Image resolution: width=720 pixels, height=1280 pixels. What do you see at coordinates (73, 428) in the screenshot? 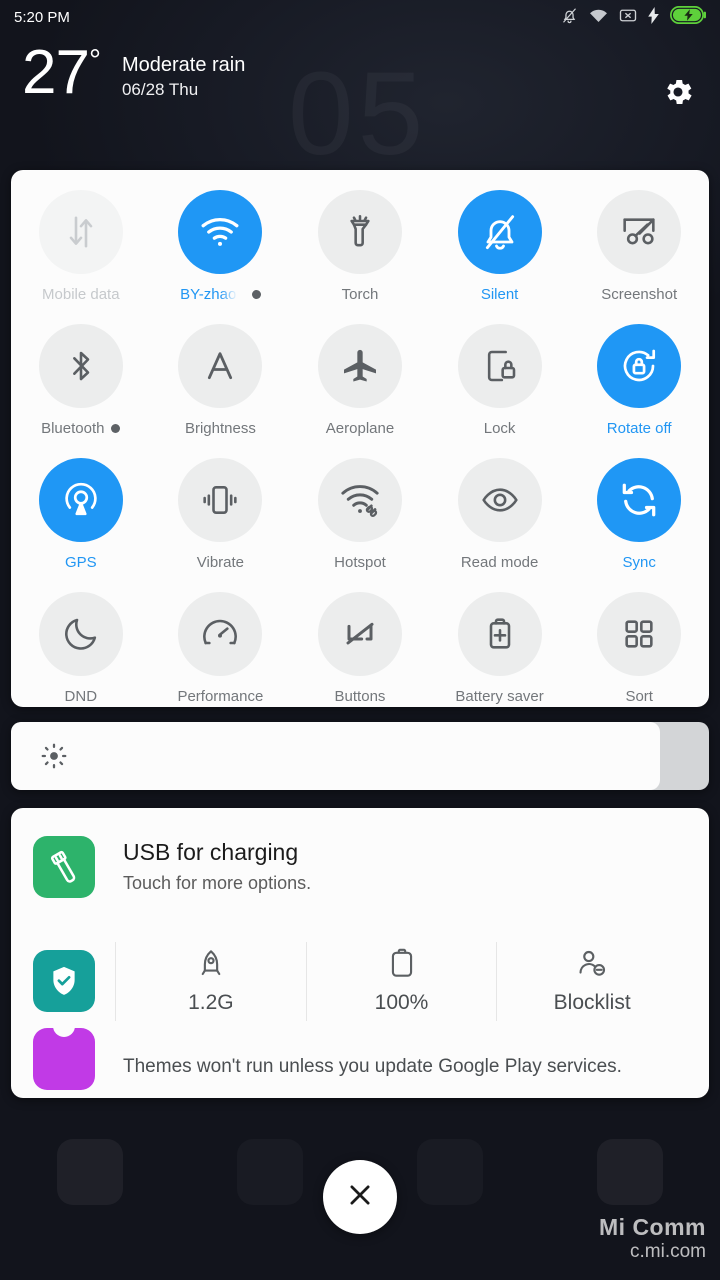
I see `qs-tile-label: Bluetooth` at bounding box center [73, 428].